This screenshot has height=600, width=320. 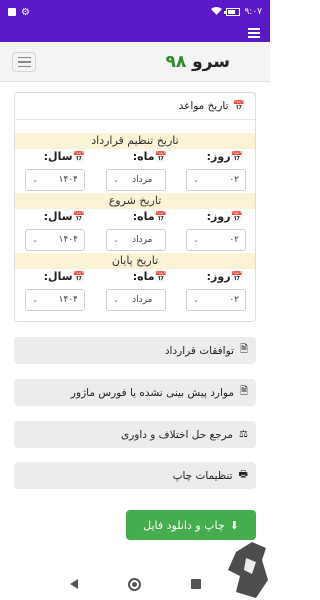 What do you see at coordinates (253, 12) in the screenshot?
I see `status-time: ۹:۰۷` at bounding box center [253, 12].